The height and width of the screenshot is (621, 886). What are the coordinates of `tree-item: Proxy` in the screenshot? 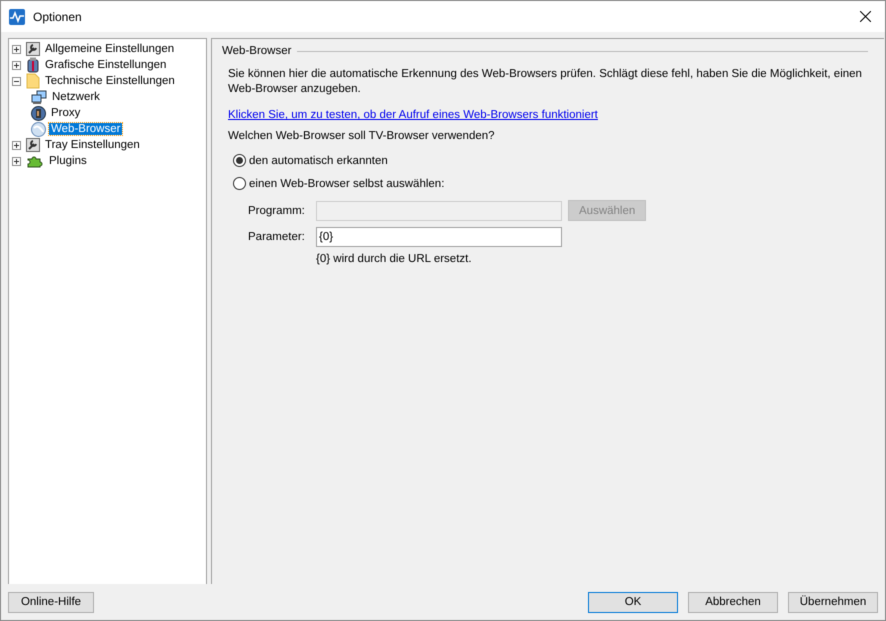 It's located at (65, 113).